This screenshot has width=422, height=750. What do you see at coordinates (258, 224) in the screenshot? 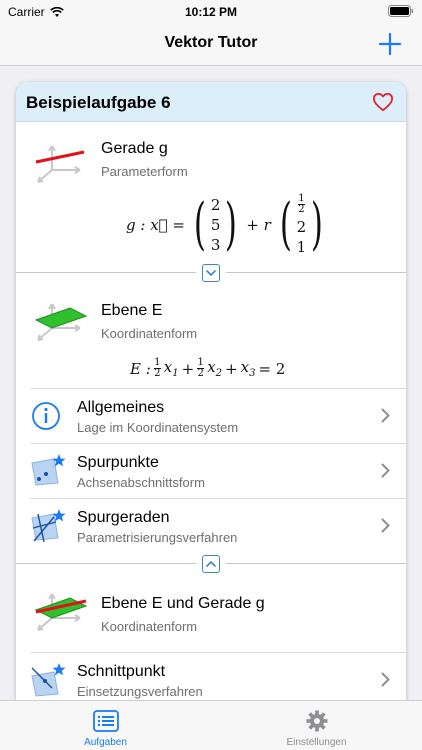
I see `line-eq-plus-r: + r` at bounding box center [258, 224].